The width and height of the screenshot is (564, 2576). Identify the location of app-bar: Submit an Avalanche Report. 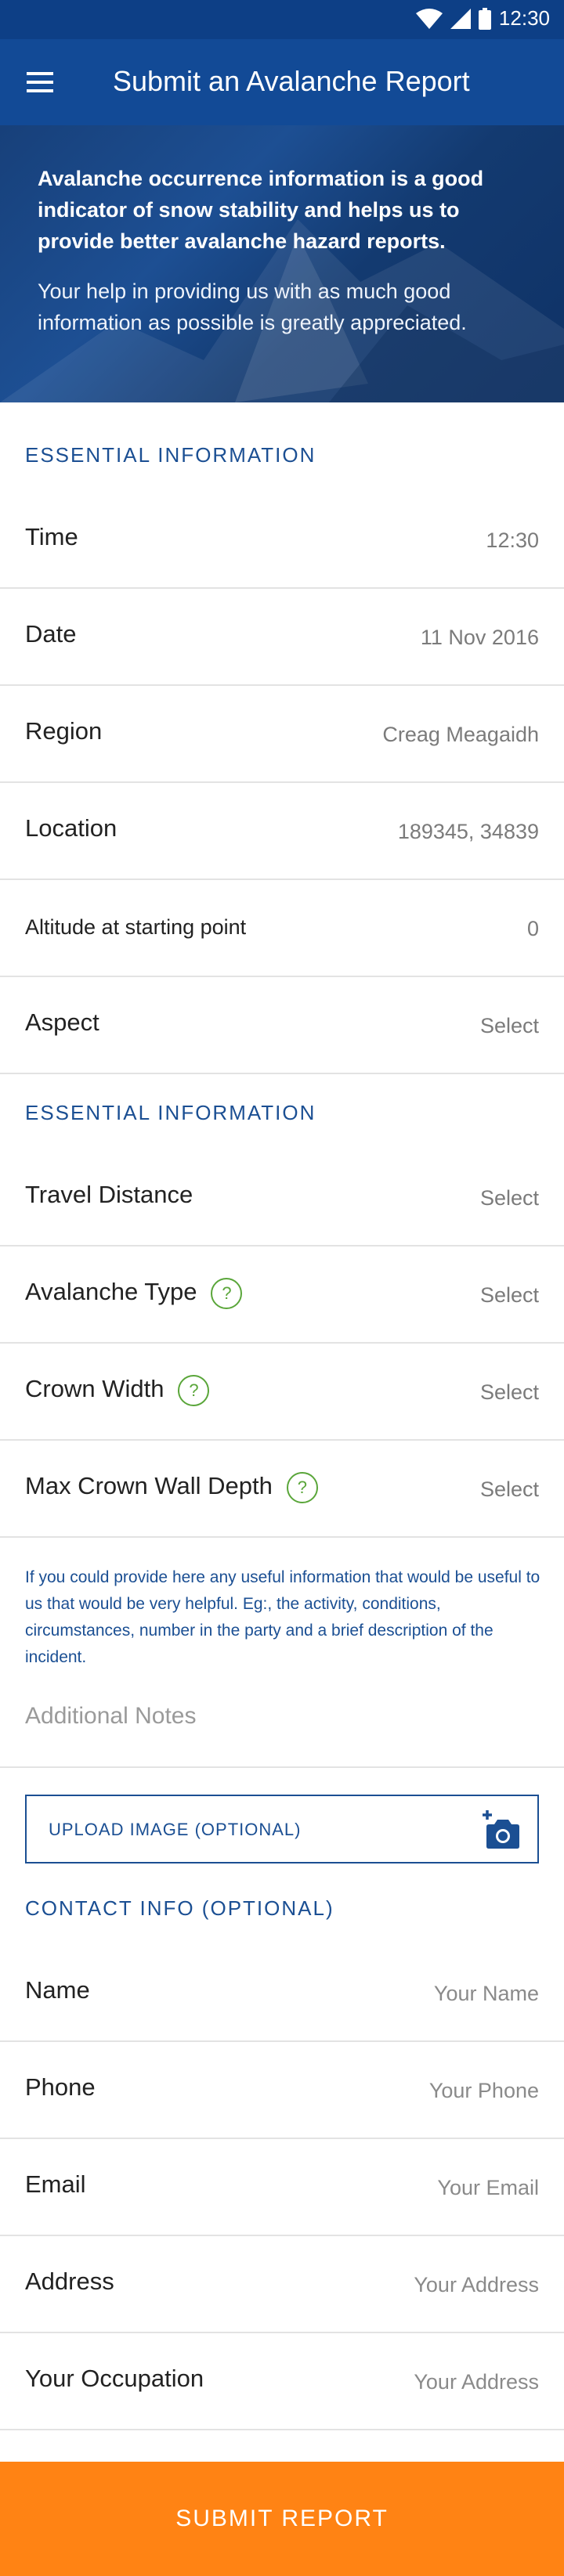
(282, 82).